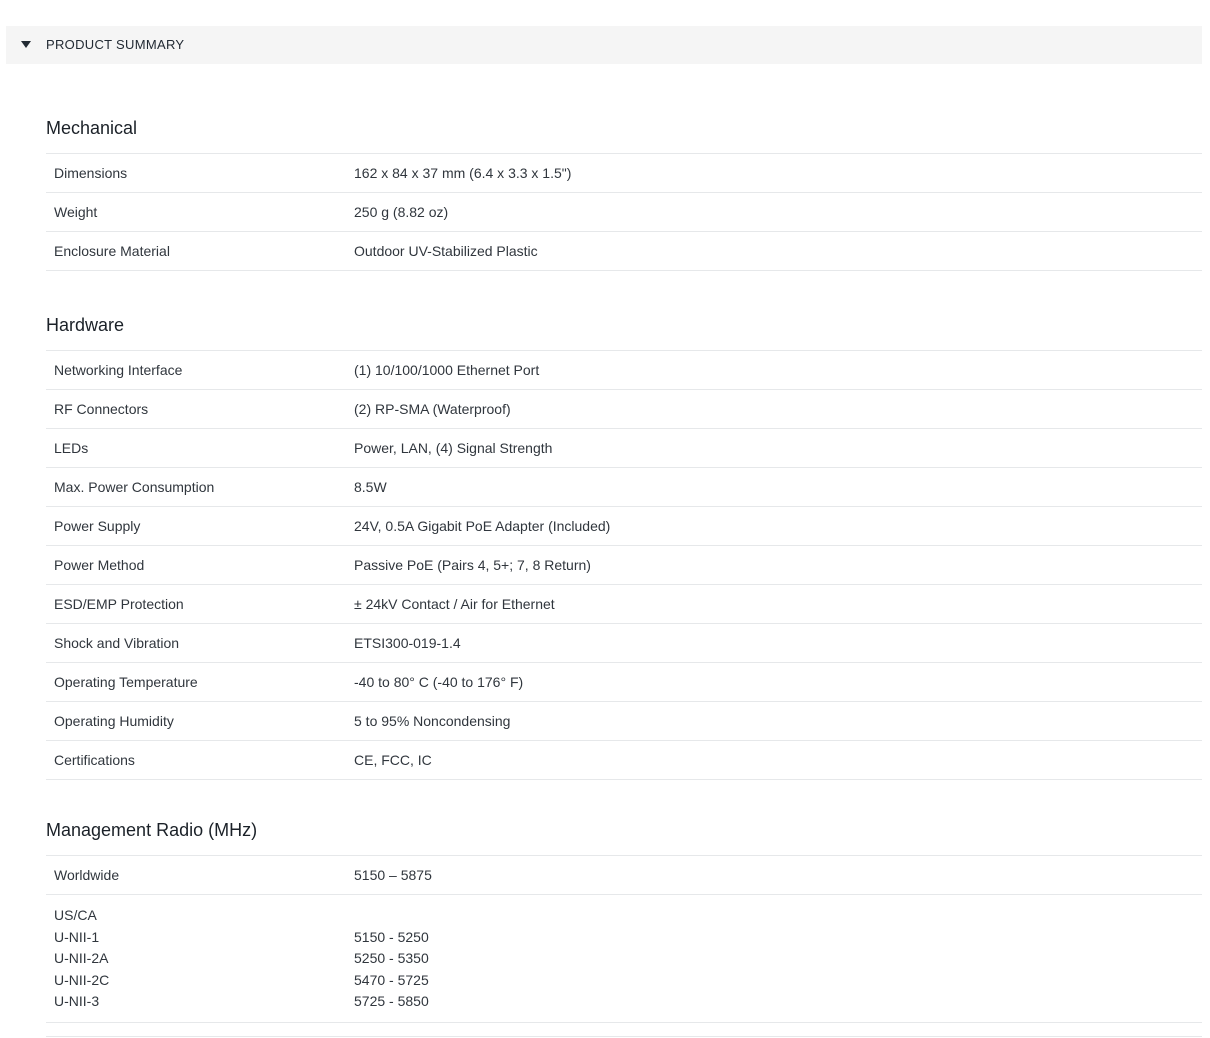  Describe the element at coordinates (393, 760) in the screenshot. I see `spec-value: CE, FCC, IC` at that location.